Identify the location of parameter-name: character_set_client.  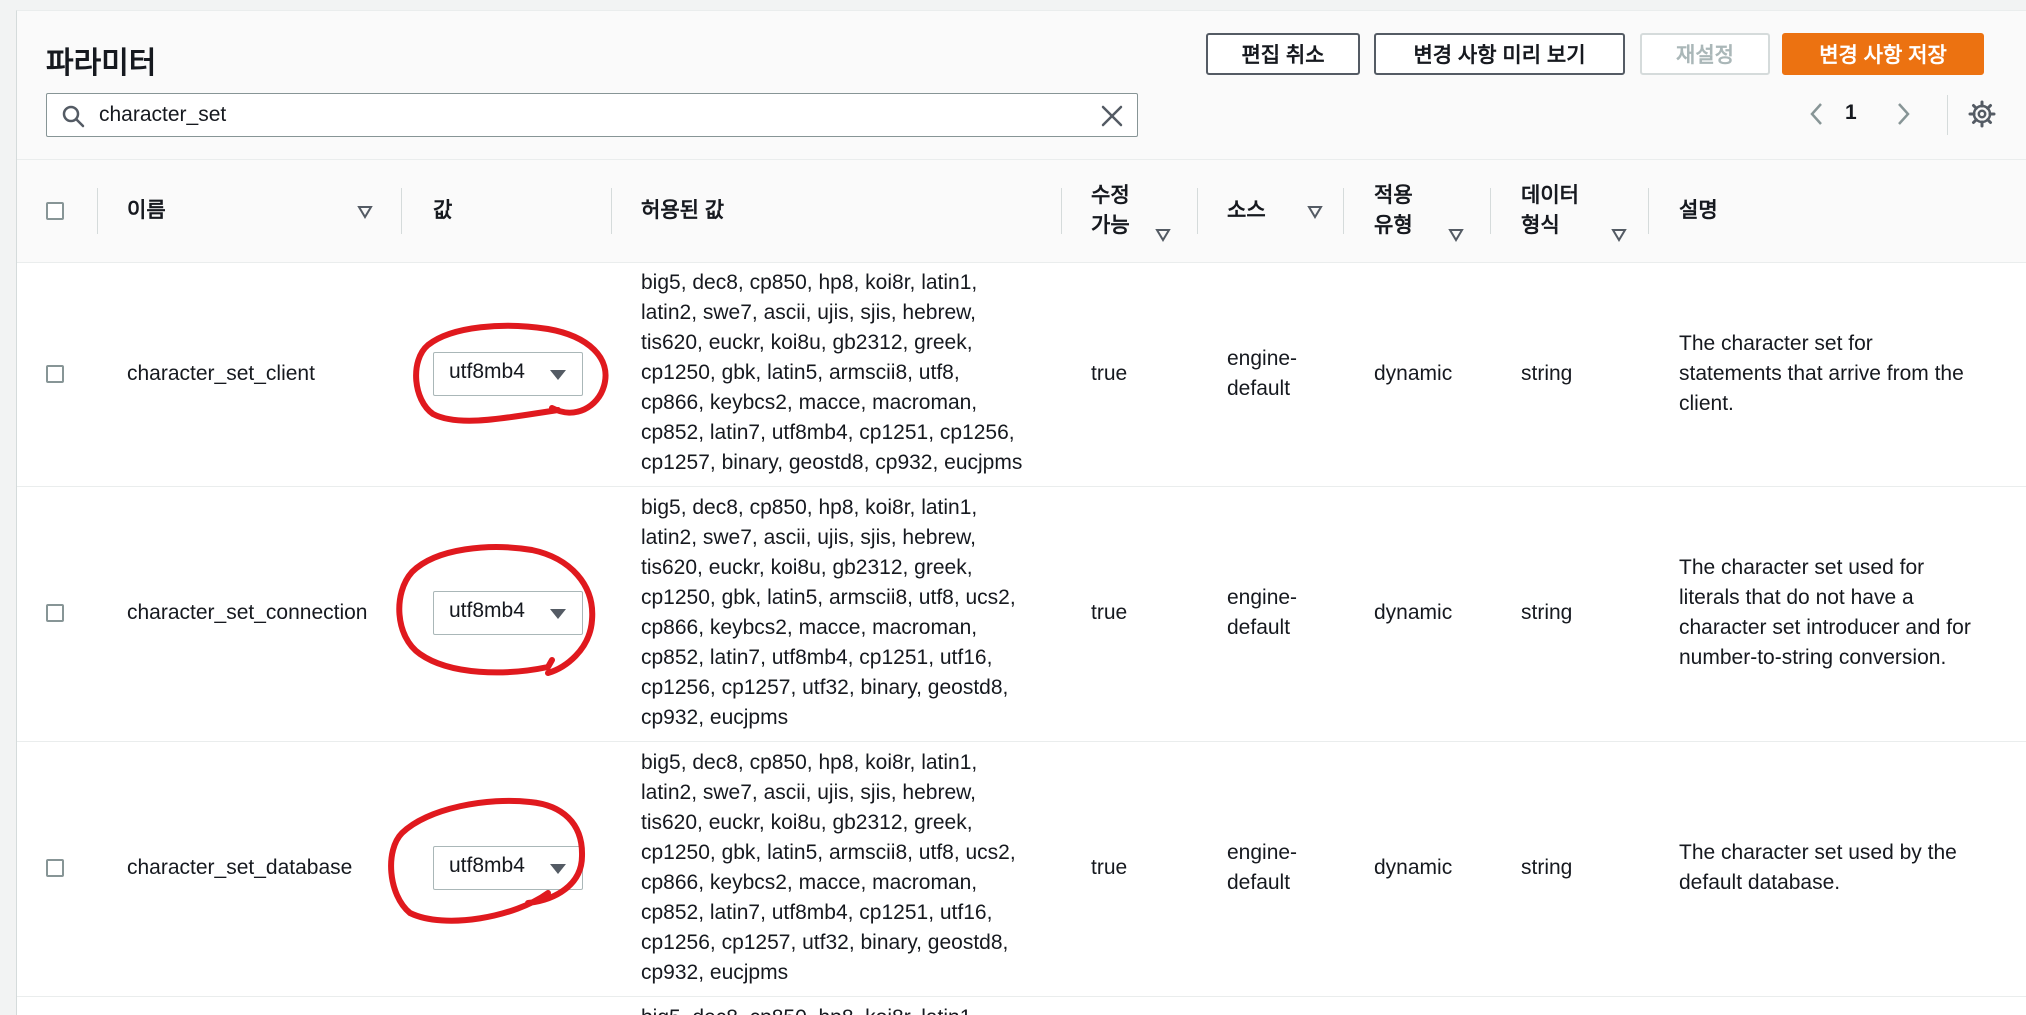
(221, 373).